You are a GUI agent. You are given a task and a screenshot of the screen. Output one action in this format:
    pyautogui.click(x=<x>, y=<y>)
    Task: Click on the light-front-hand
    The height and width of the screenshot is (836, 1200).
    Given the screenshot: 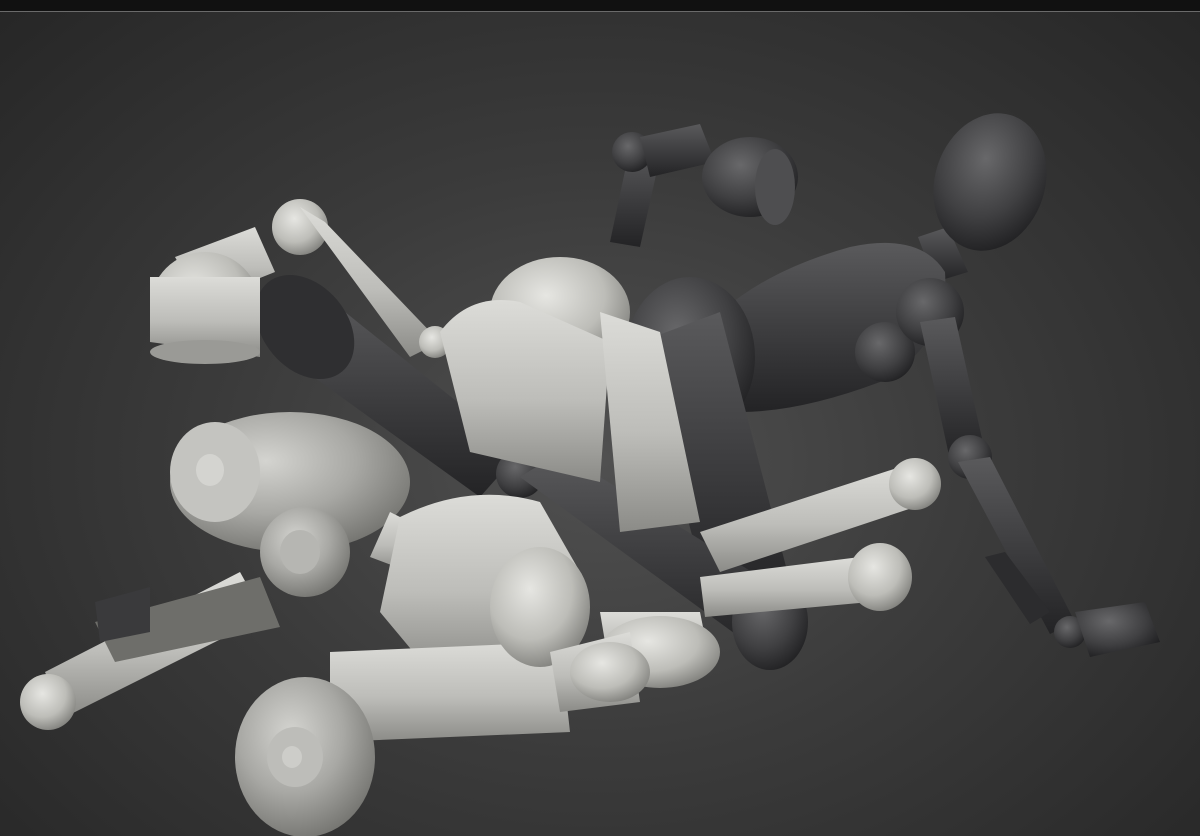 What is the action you would take?
    pyautogui.click(x=48, y=702)
    